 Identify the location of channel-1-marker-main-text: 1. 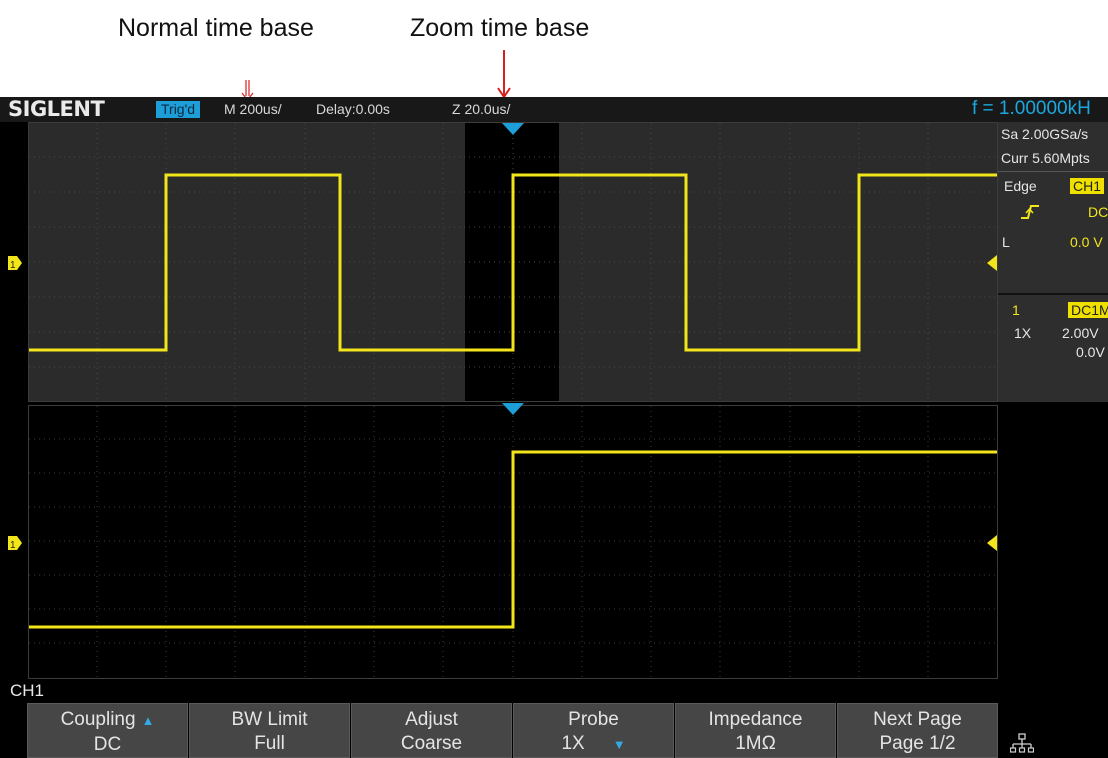
(13, 265).